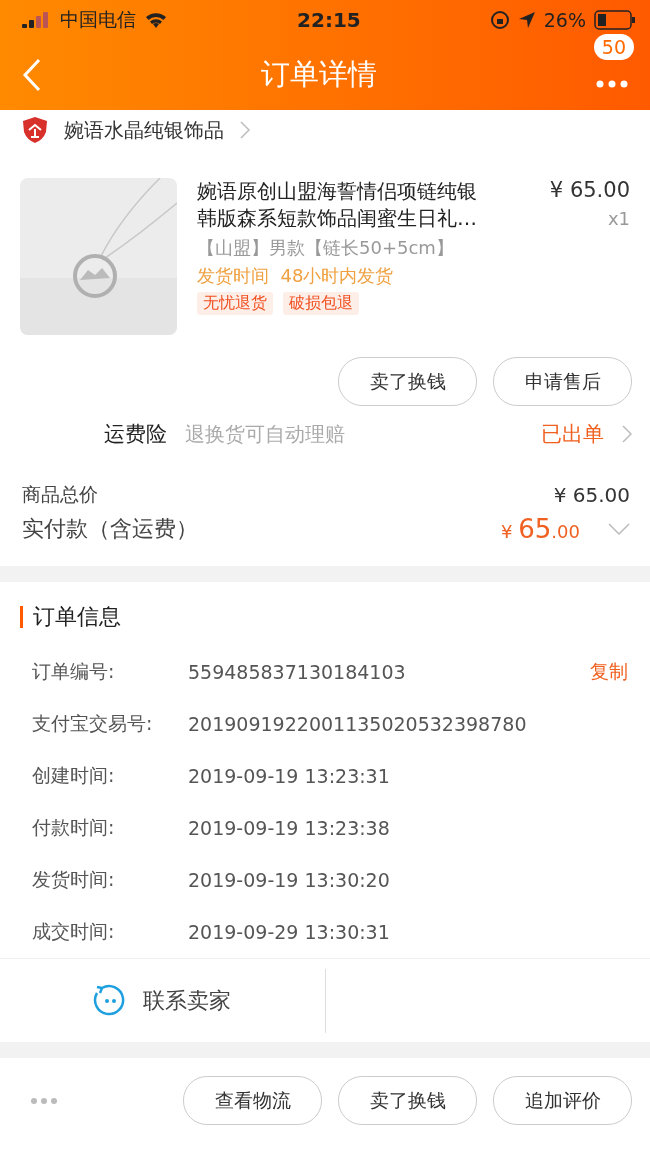 The height and width of the screenshot is (1156, 650). I want to click on info-value: 2019-09-19 13:23:38, so click(289, 828).